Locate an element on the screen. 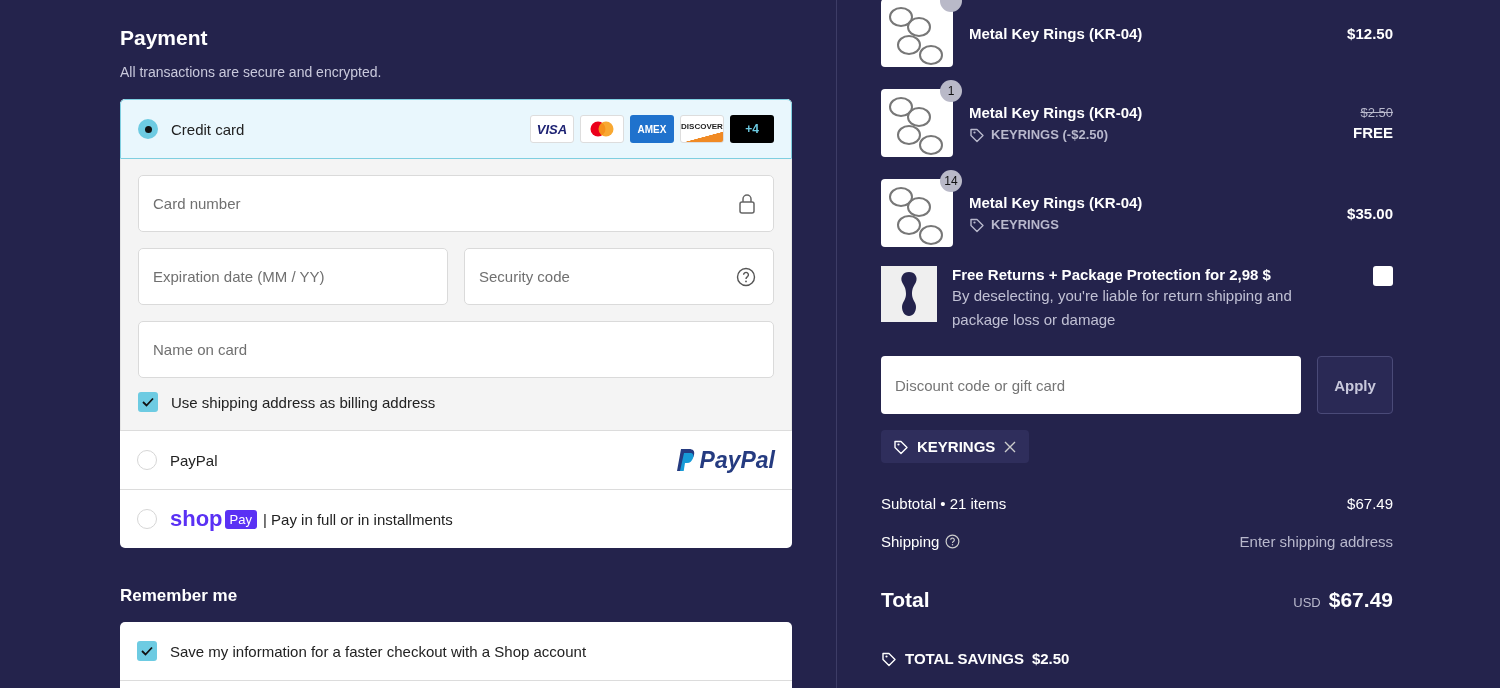 The height and width of the screenshot is (688, 1500). original-price: $2.50 is located at coordinates (1376, 112).